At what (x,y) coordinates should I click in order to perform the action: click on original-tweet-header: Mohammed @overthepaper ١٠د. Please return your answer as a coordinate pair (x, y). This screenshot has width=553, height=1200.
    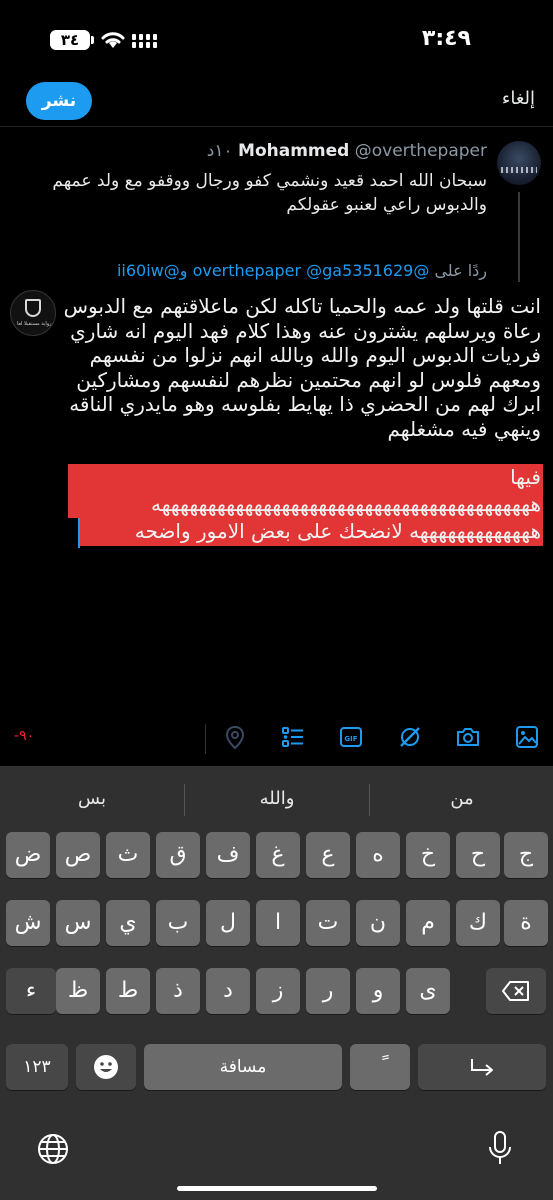
    Looking at the image, I should click on (347, 151).